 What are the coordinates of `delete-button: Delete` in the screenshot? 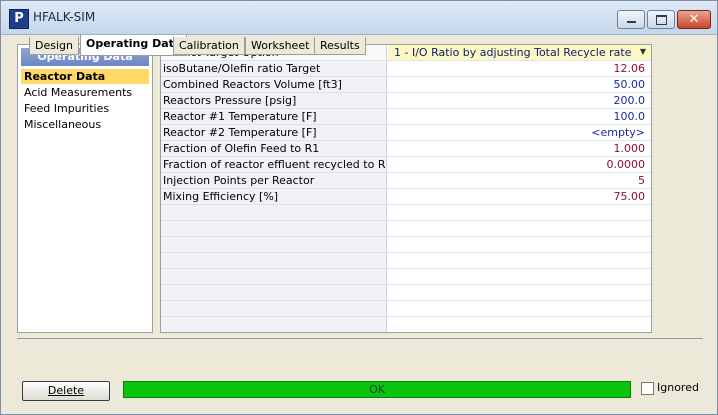 It's located at (66, 391).